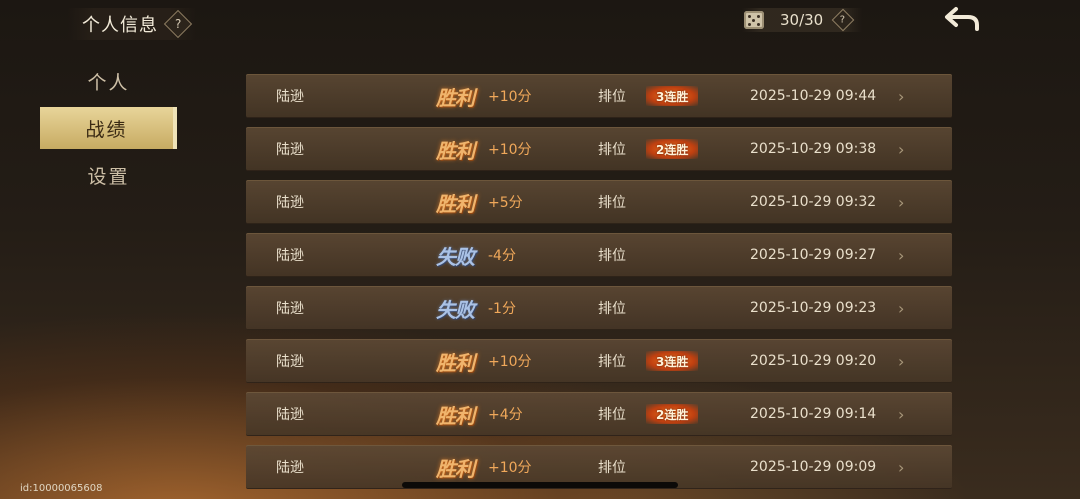  I want to click on score-change: -1分, so click(502, 309).